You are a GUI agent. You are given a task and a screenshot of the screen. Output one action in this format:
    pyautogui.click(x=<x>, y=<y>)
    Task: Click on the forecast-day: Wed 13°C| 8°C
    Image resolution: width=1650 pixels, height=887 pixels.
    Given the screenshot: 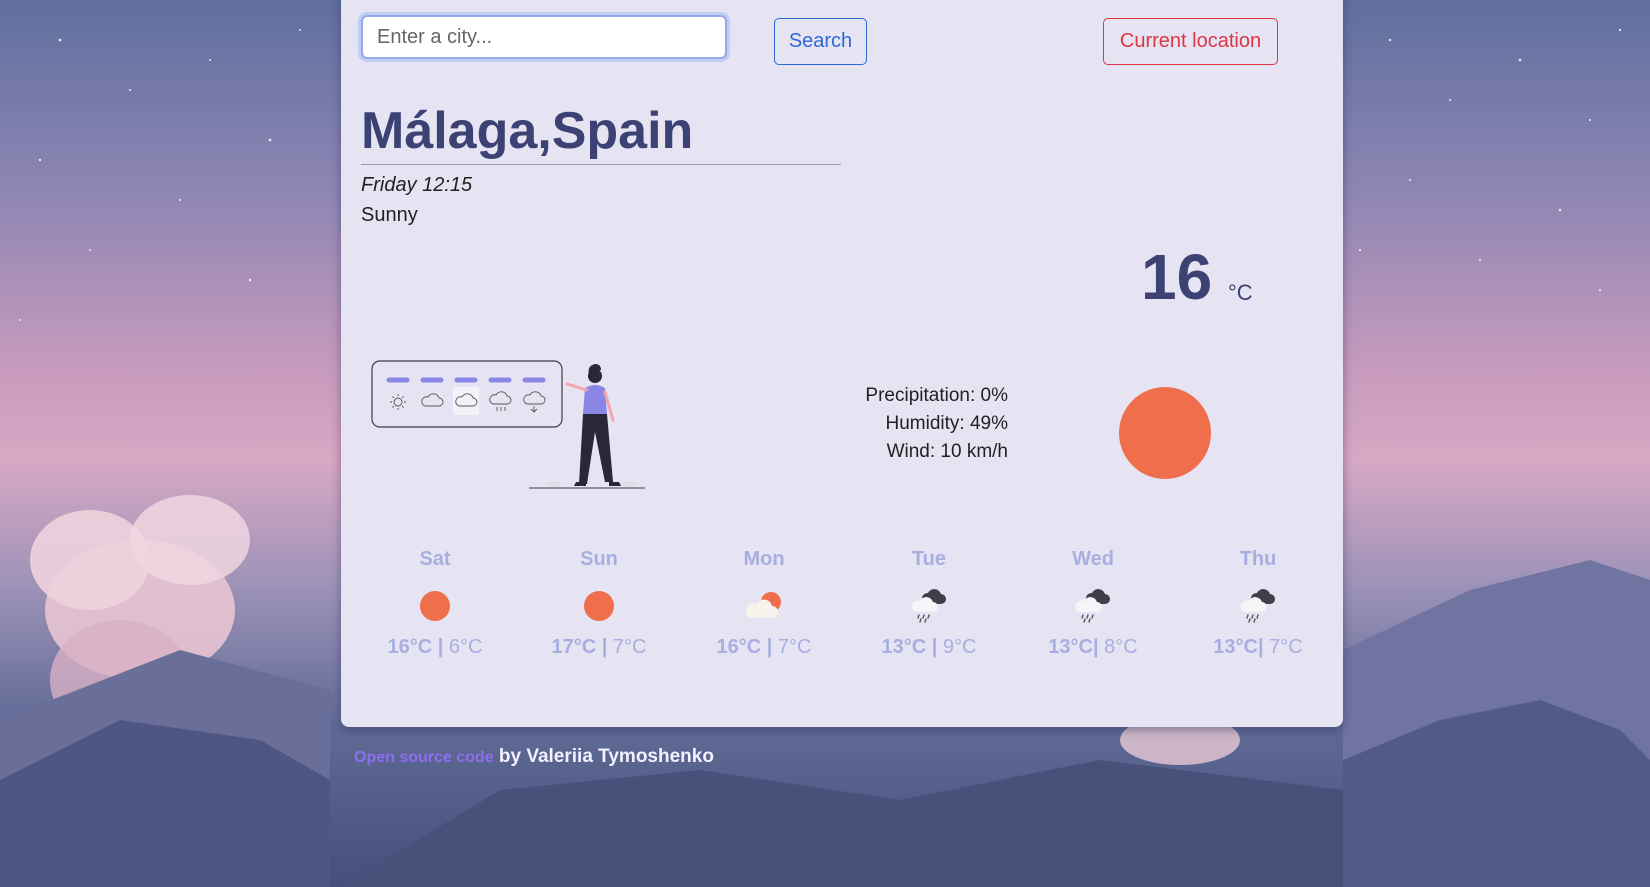 What is the action you would take?
    pyautogui.click(x=1093, y=602)
    